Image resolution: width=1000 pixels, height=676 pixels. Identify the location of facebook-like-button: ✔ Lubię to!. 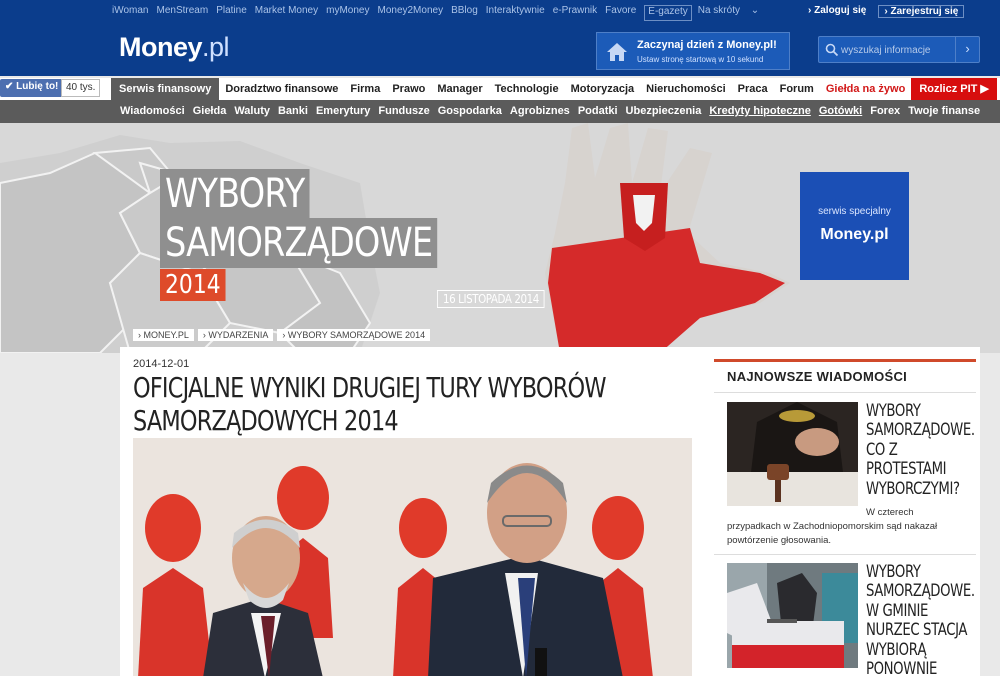
(32, 88).